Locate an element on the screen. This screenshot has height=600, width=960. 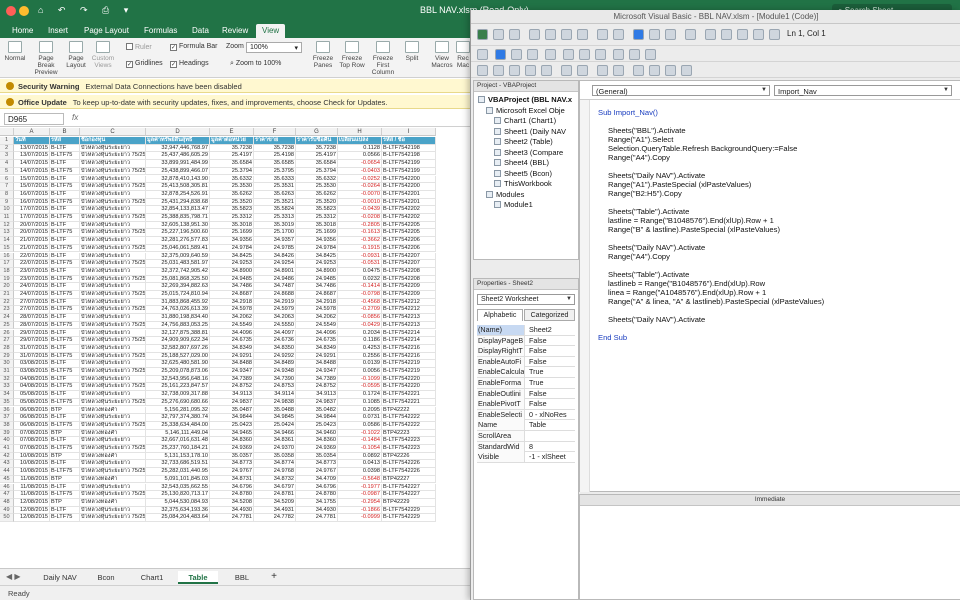
row-number: 32 is located at coordinates (7, 379).